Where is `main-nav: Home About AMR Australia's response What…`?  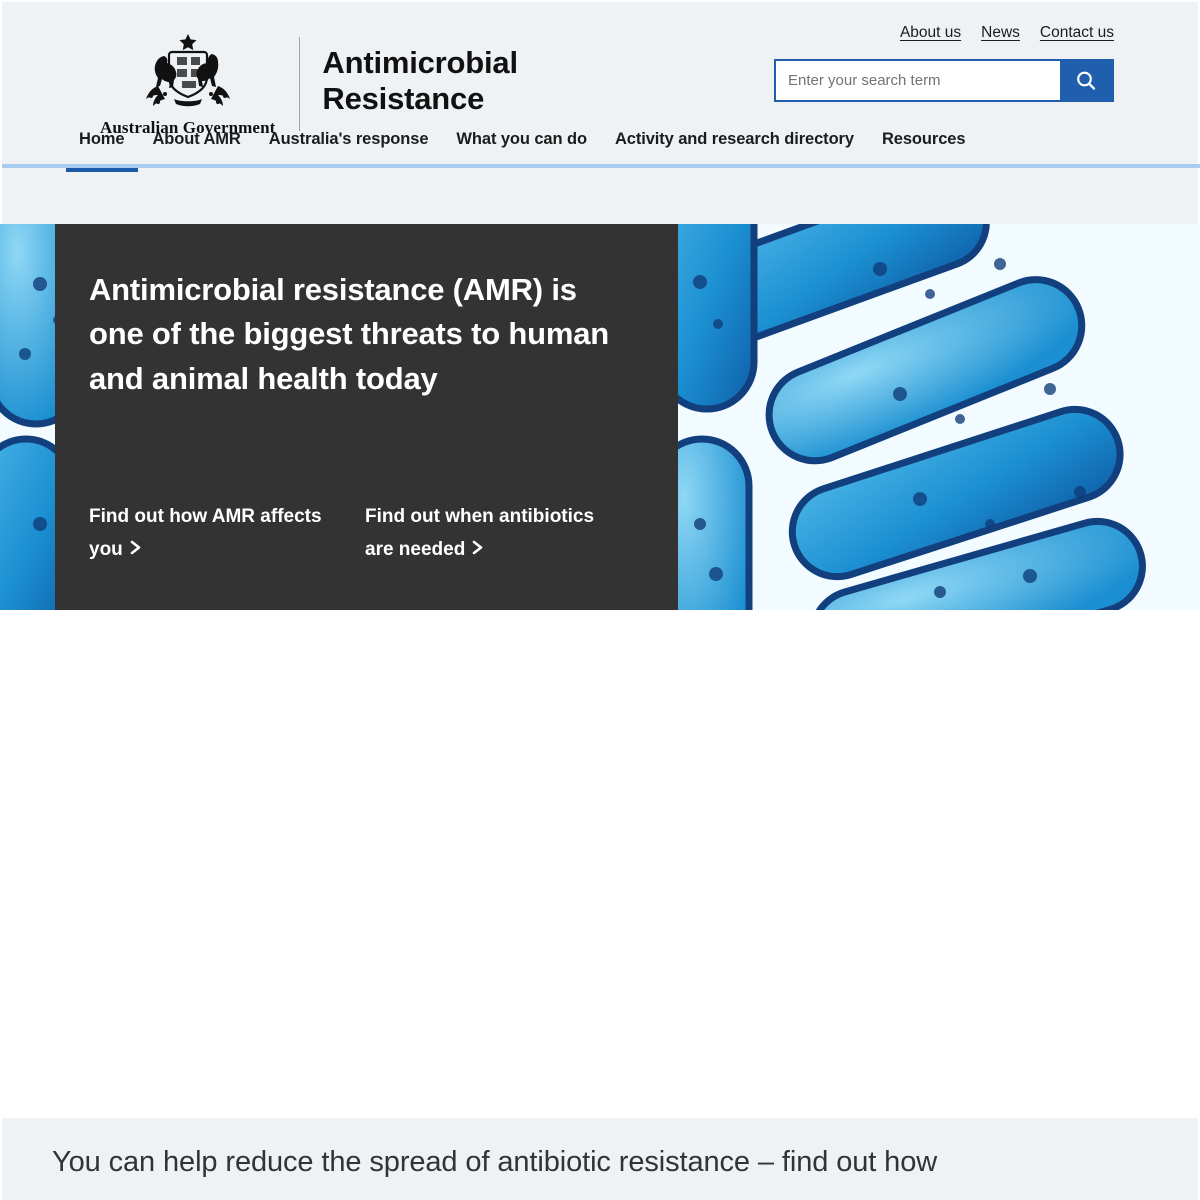
main-nav: Home About AMR Australia's response What… is located at coordinates (601, 141).